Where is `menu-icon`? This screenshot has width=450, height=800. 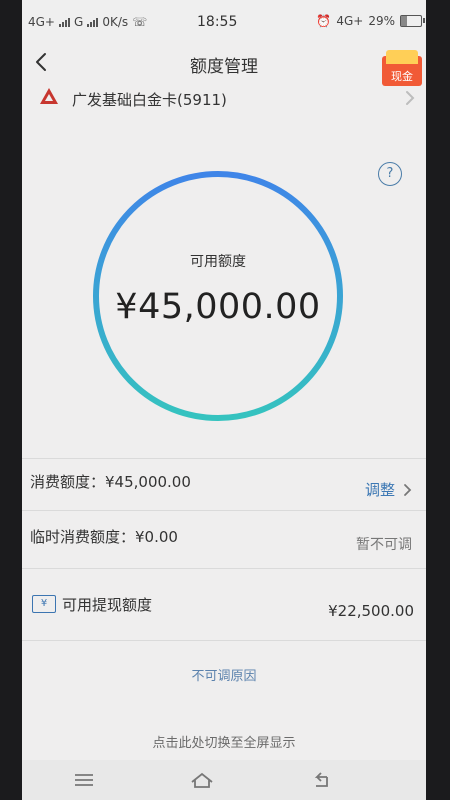
menu-icon is located at coordinates (84, 780).